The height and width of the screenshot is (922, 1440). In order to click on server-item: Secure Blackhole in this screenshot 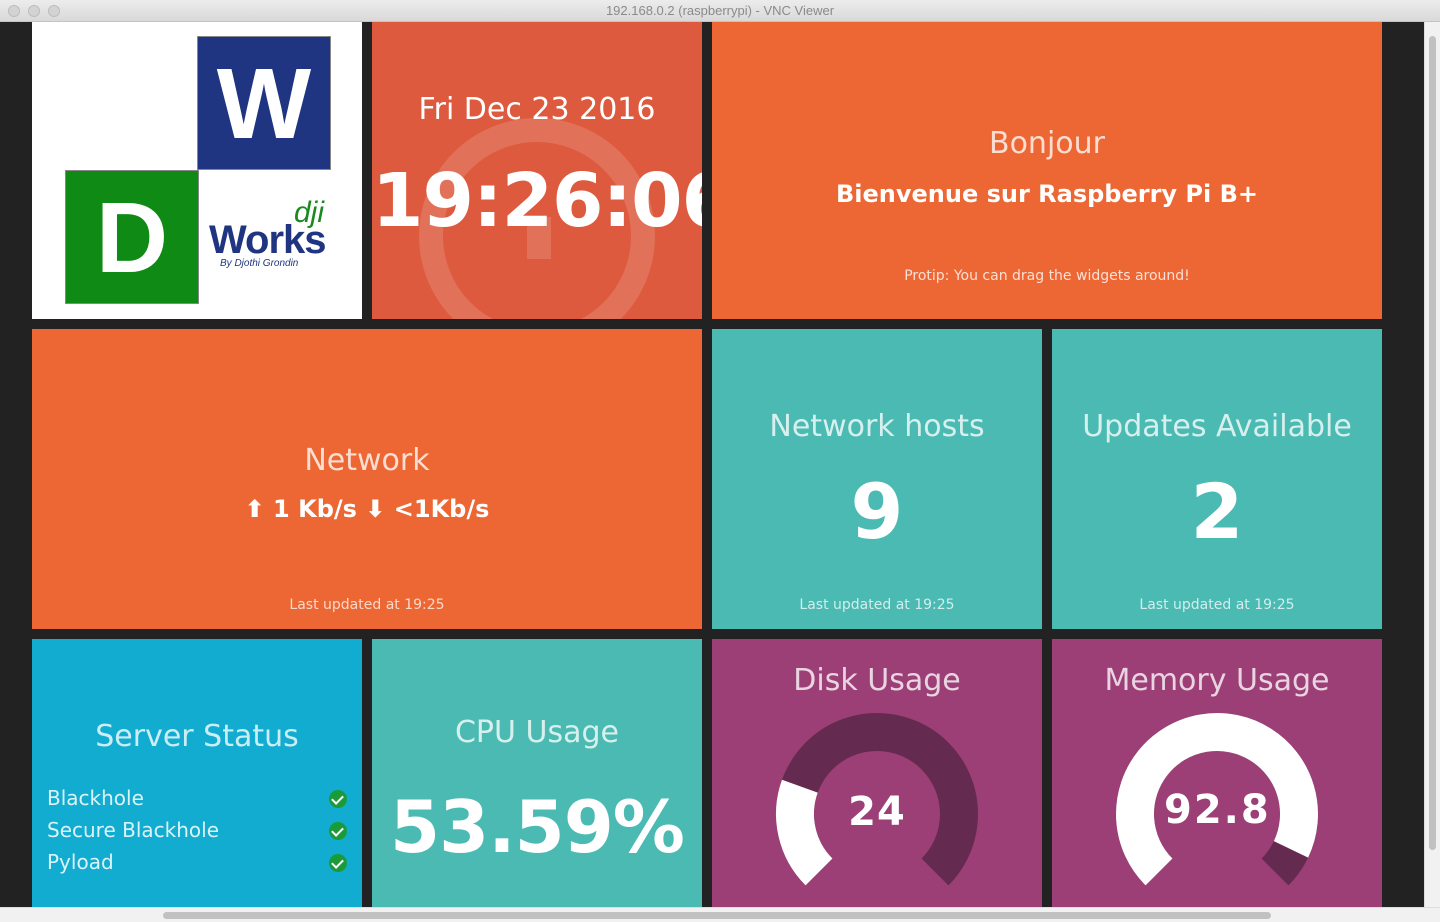, I will do `click(197, 833)`.